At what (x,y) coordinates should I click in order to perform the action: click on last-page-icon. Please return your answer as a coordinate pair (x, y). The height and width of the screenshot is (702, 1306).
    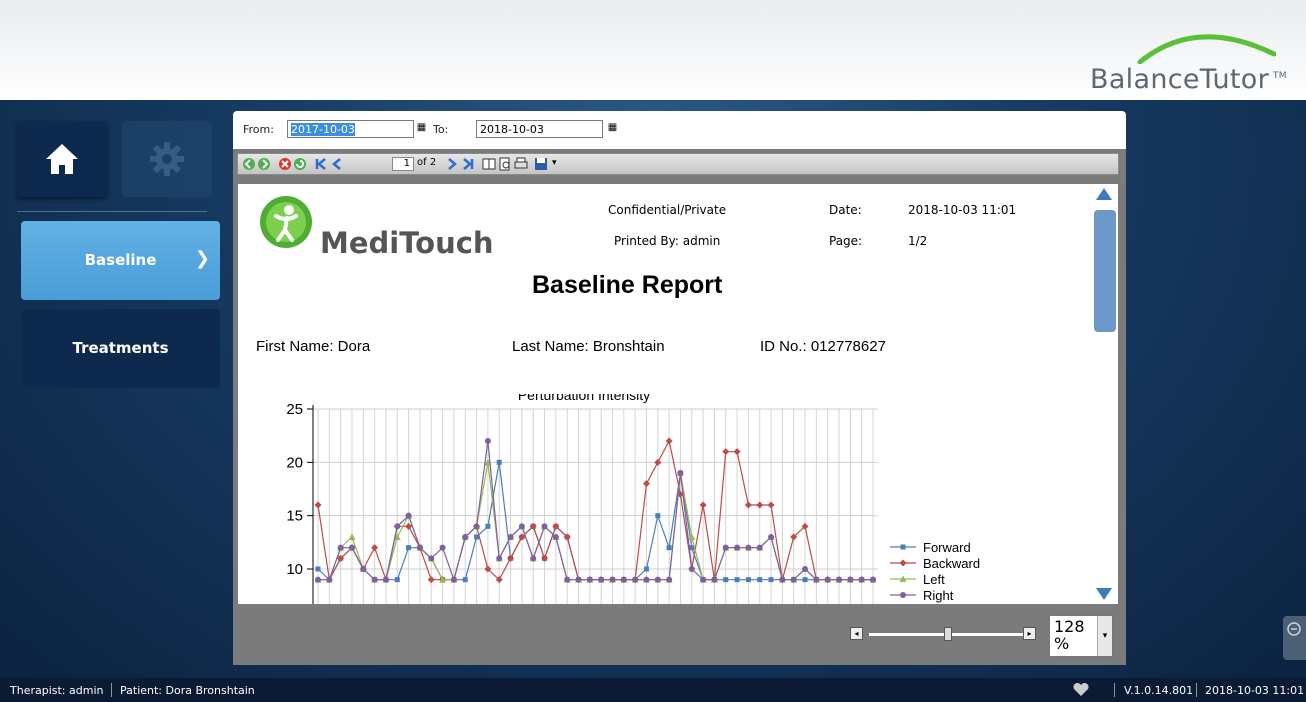
    Looking at the image, I should click on (468, 164).